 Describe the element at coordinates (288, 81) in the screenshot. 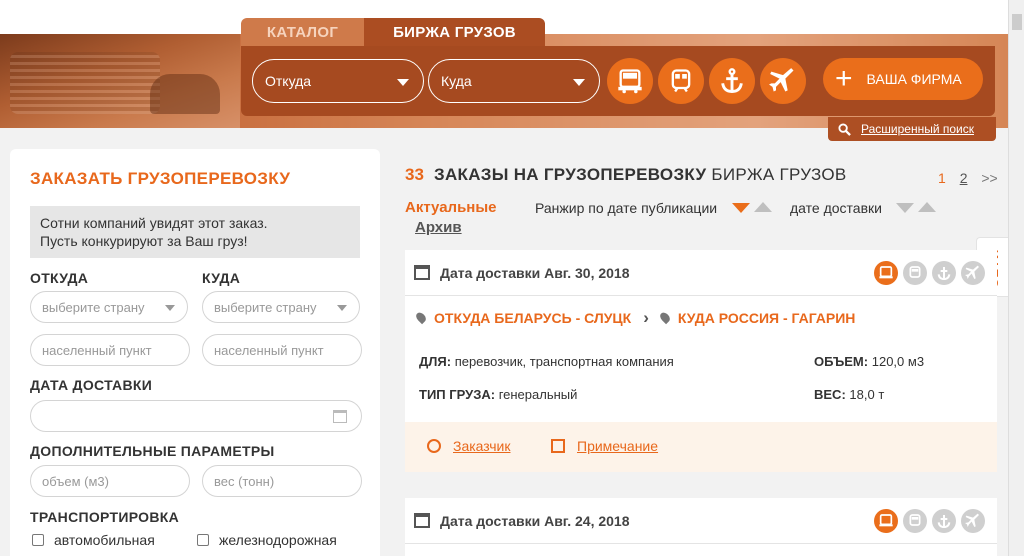

I see `from-select-label: Откуда` at that location.